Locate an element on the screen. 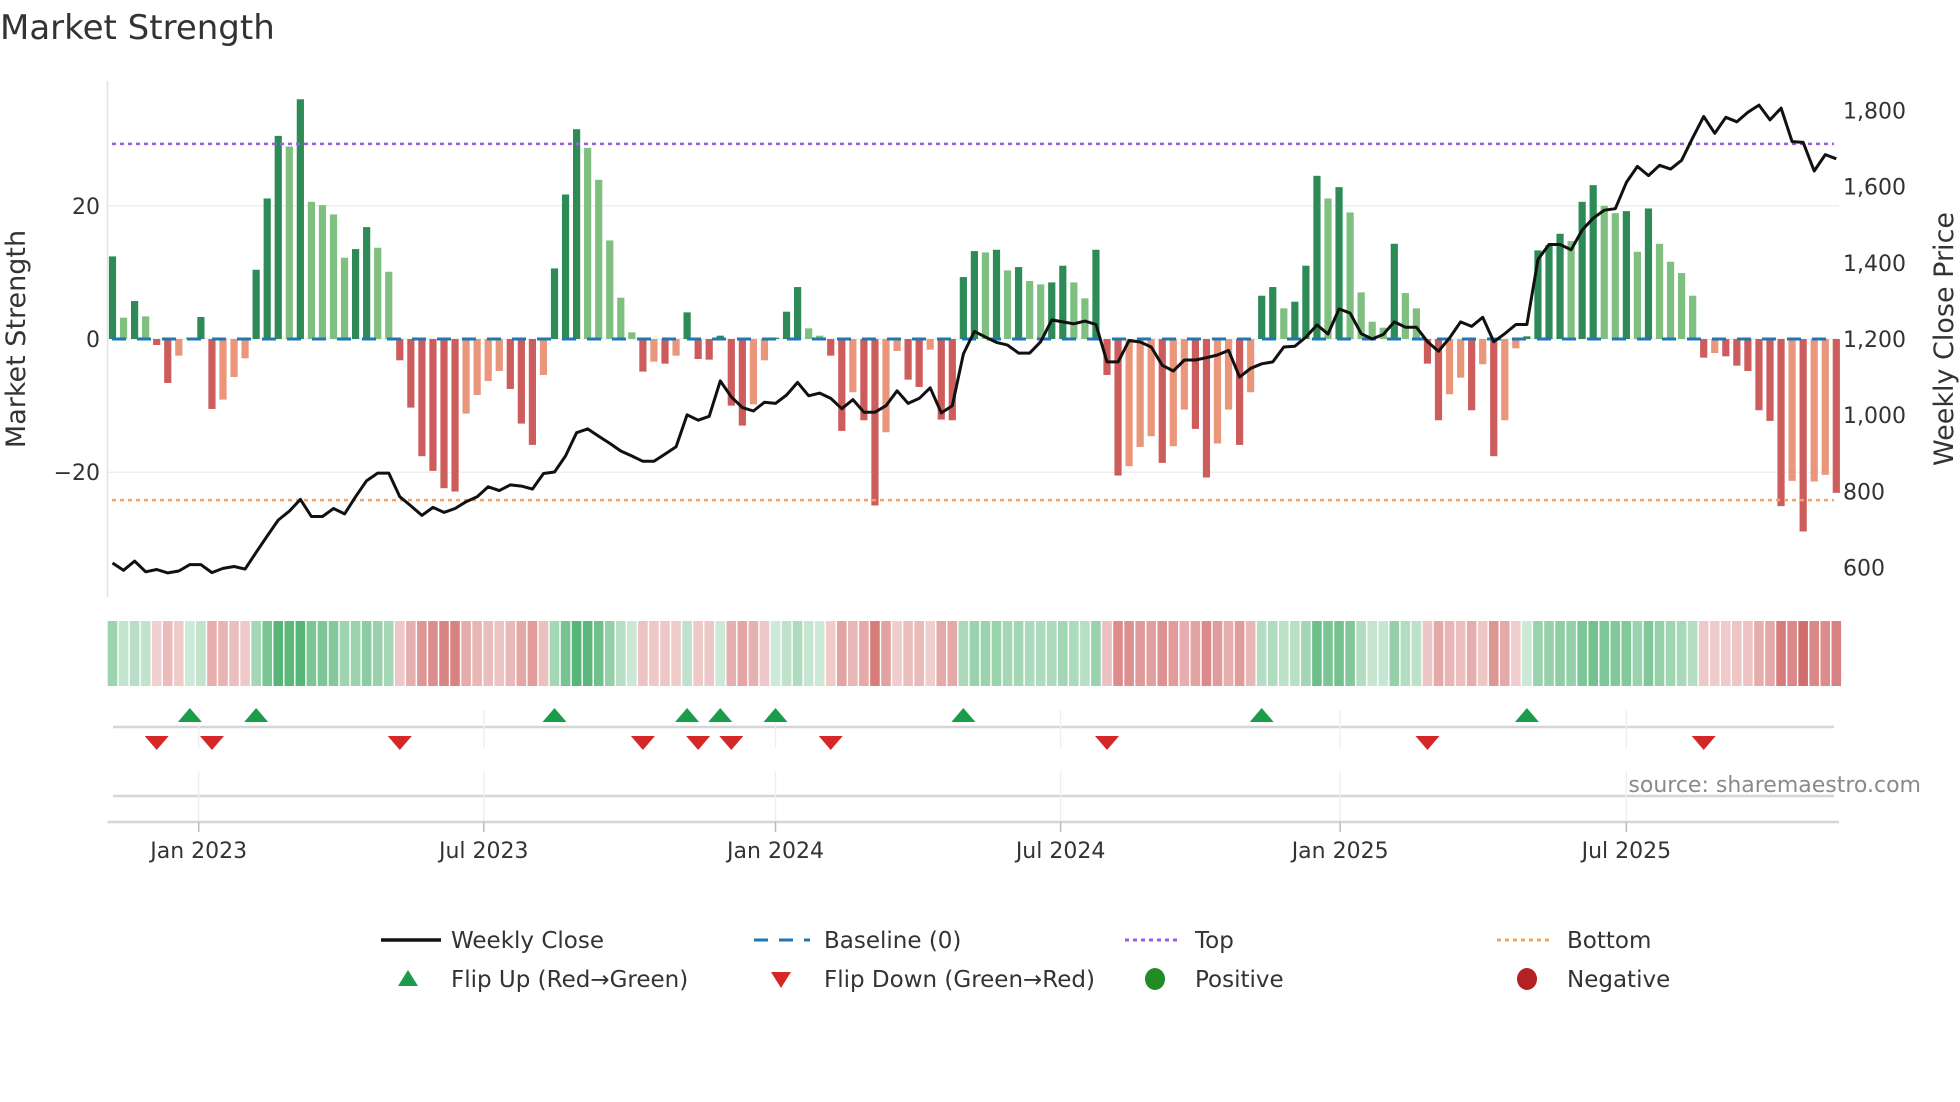  y2-tick-label: 1,200 is located at coordinates (1874, 340).